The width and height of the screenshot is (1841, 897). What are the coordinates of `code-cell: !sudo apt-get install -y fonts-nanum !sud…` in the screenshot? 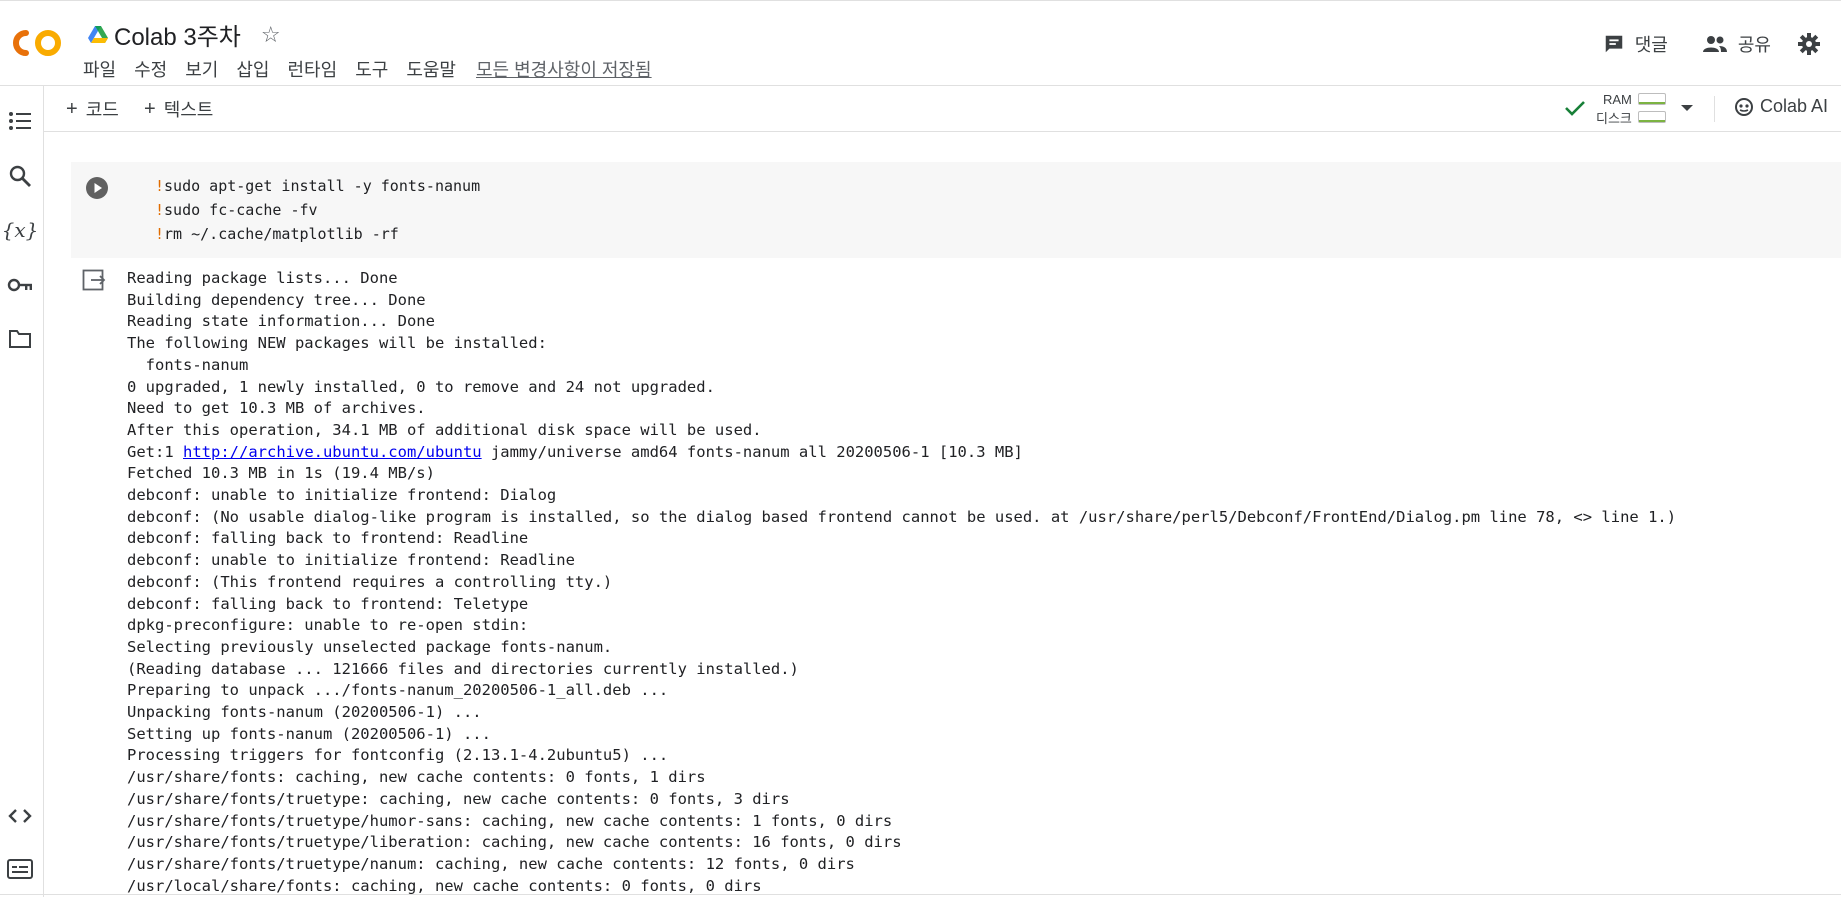 It's located at (956, 210).